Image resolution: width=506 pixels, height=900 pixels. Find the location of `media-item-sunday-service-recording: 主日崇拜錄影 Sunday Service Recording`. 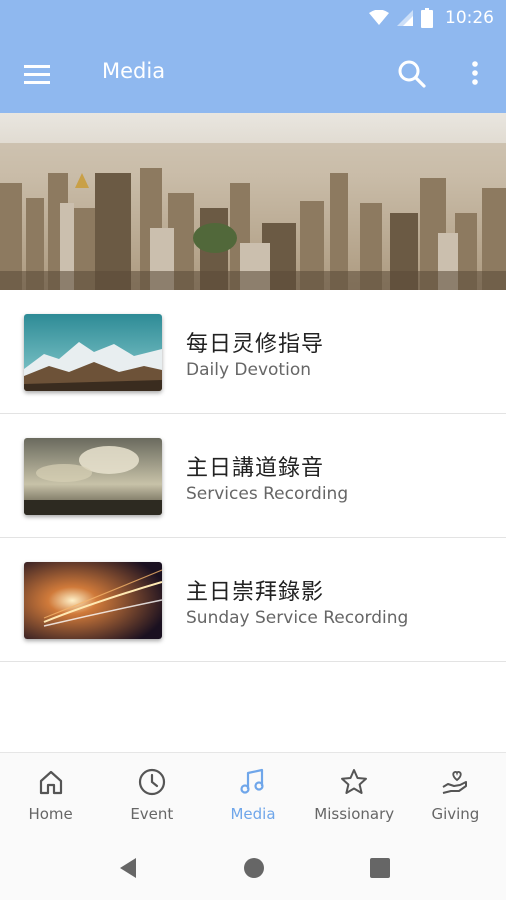

media-item-sunday-service-recording: 主日崇拜錄影 Sunday Service Recording is located at coordinates (253, 600).